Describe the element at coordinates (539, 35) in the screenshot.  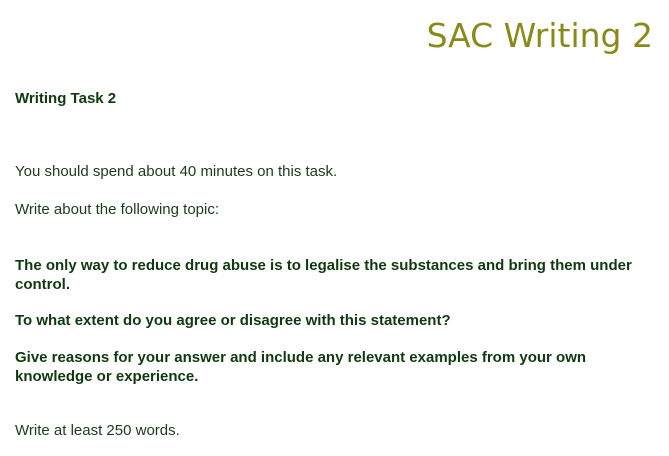
I see `page-title: SAC Writing 2` at that location.